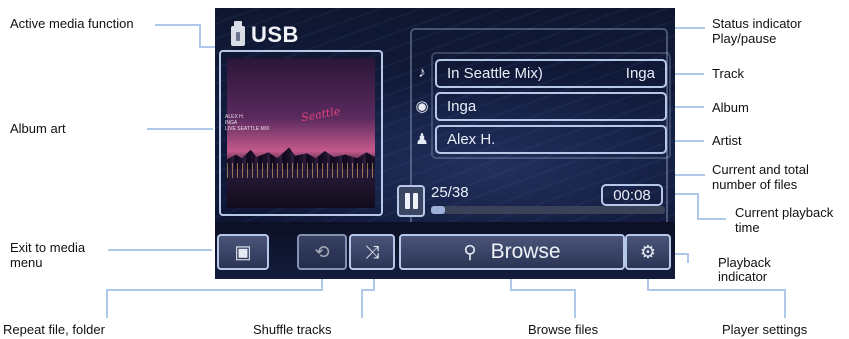 This screenshot has width=849, height=339. What do you see at coordinates (422, 106) in the screenshot?
I see `disc-icon: ◉` at bounding box center [422, 106].